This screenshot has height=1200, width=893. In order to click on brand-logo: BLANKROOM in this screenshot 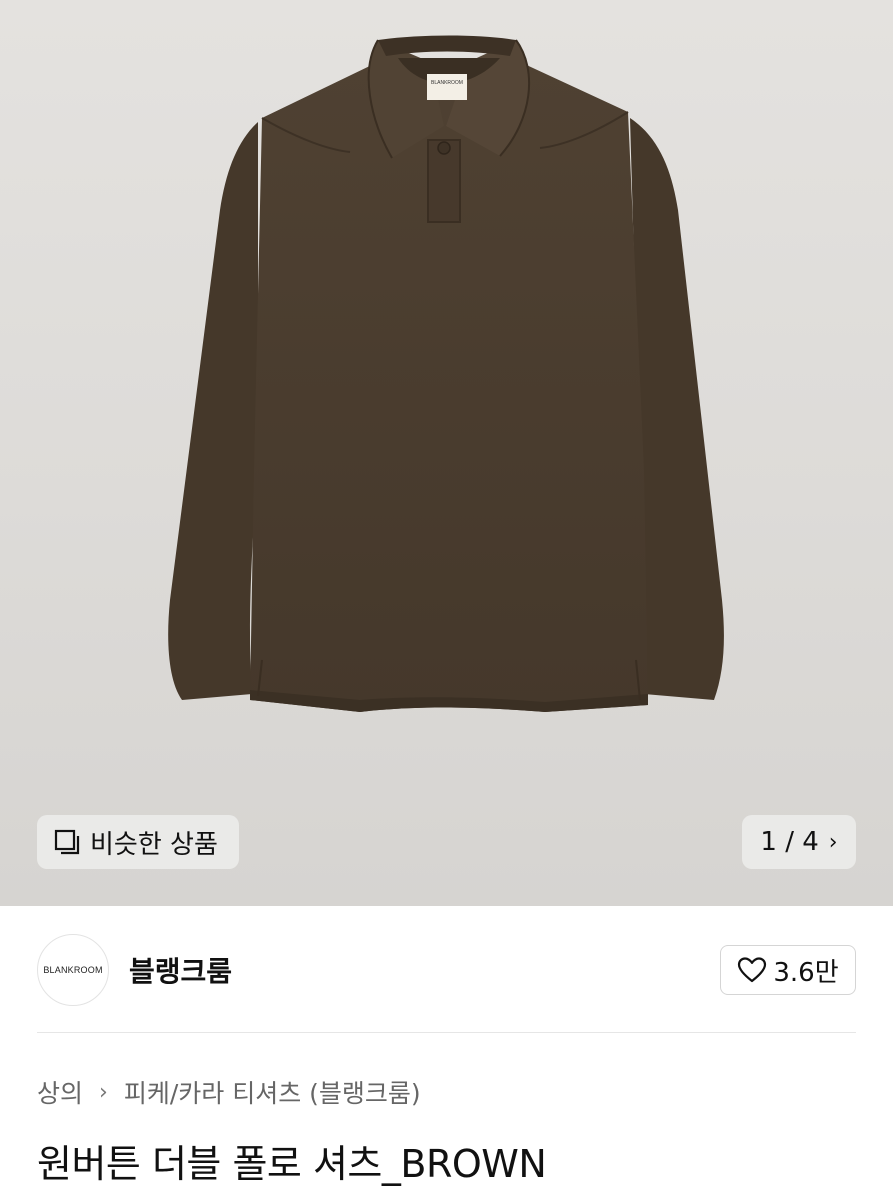, I will do `click(73, 970)`.